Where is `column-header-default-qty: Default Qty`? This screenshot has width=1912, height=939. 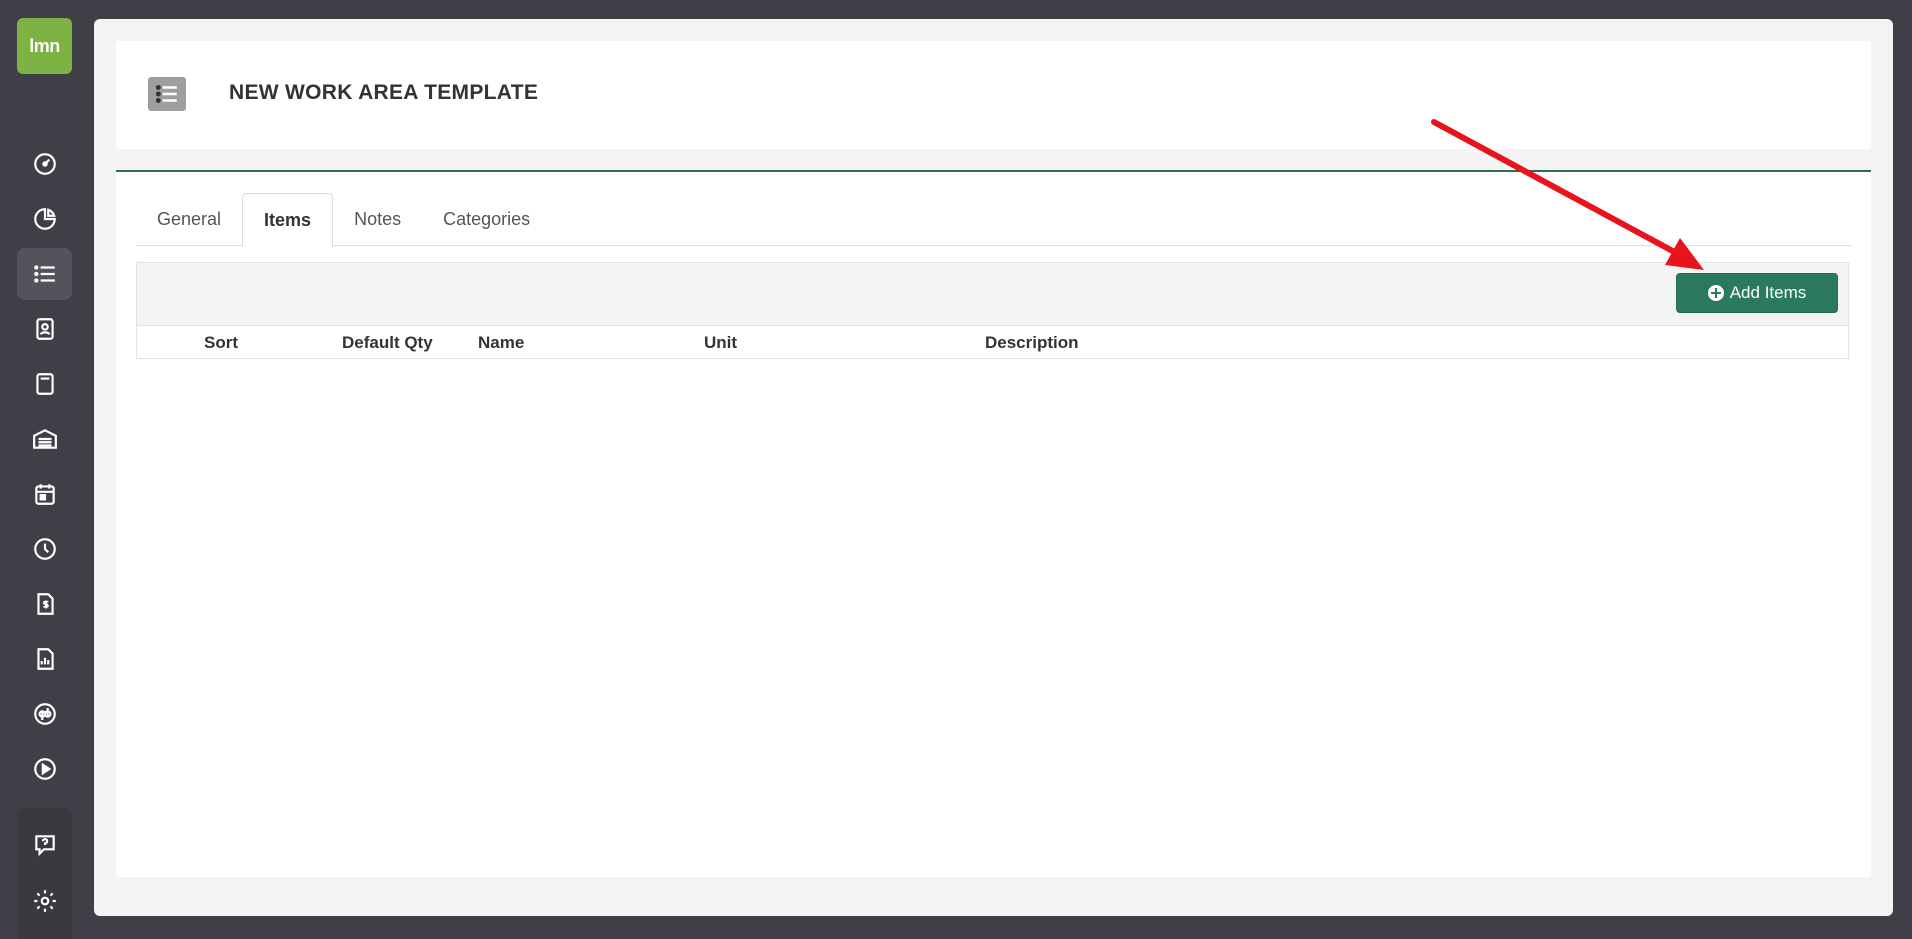
column-header-default-qty: Default Qty is located at coordinates (387, 343).